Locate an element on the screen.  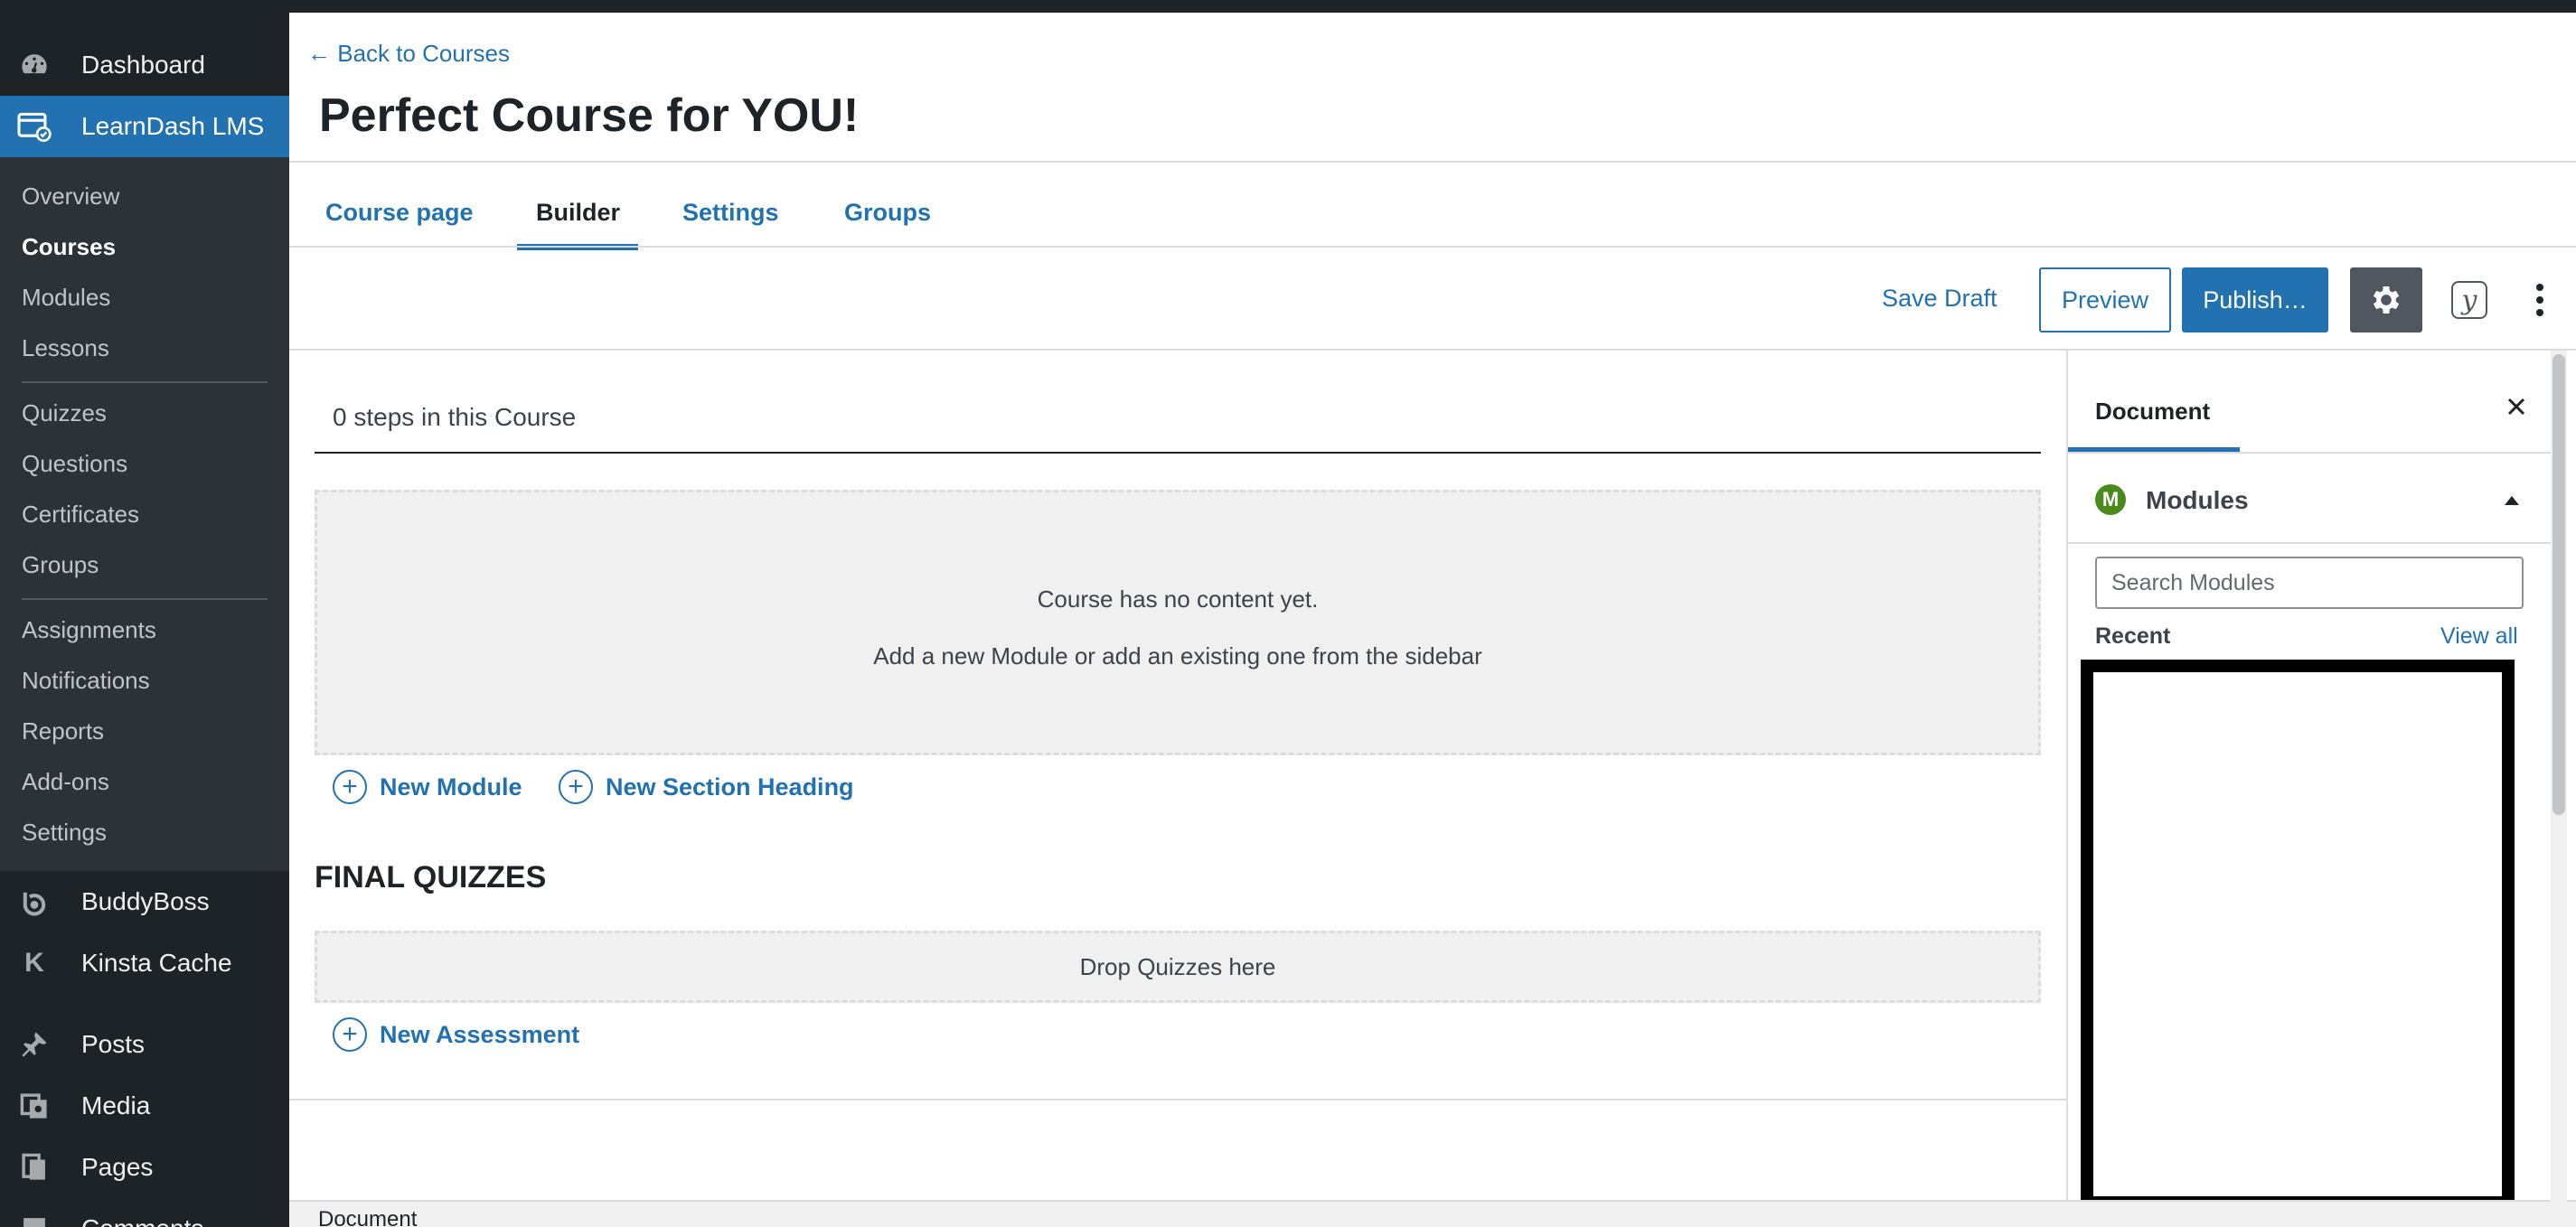
new-section-heading-label: New Section Heading is located at coordinates (730, 787).